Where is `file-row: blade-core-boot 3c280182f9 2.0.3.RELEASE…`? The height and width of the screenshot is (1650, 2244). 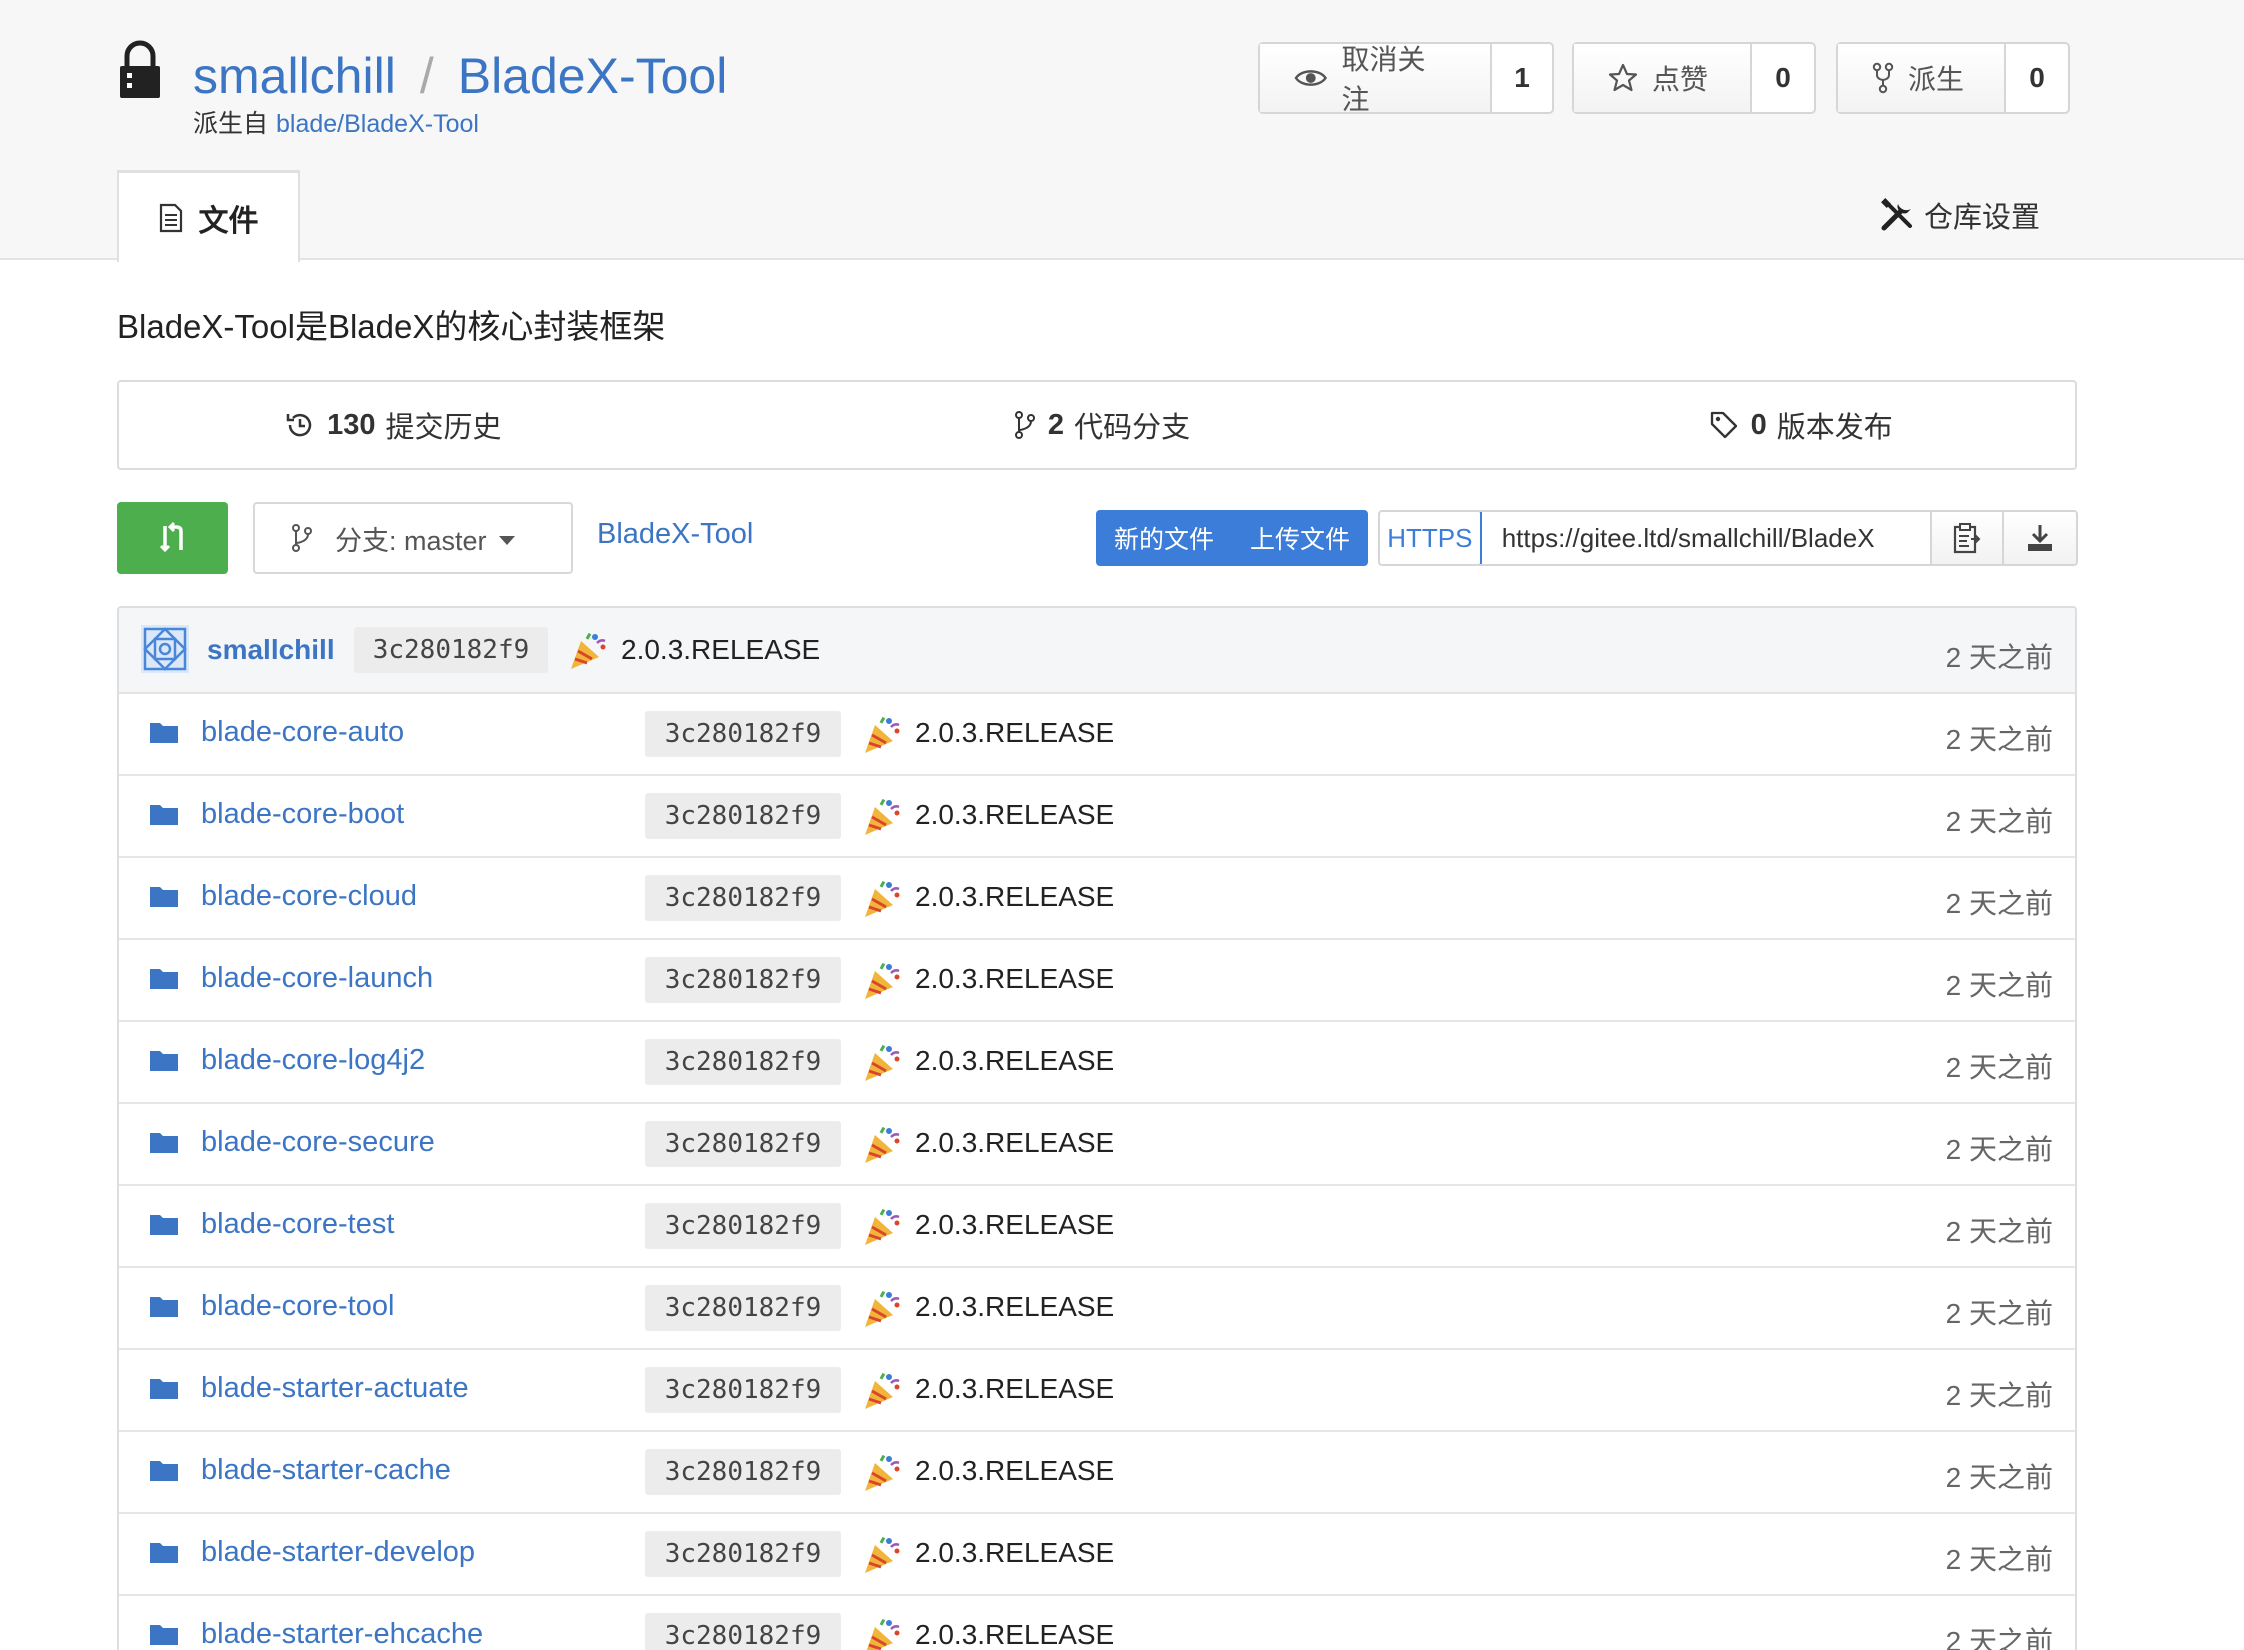 file-row: blade-core-boot 3c280182f9 2.0.3.RELEASE… is located at coordinates (1097, 817).